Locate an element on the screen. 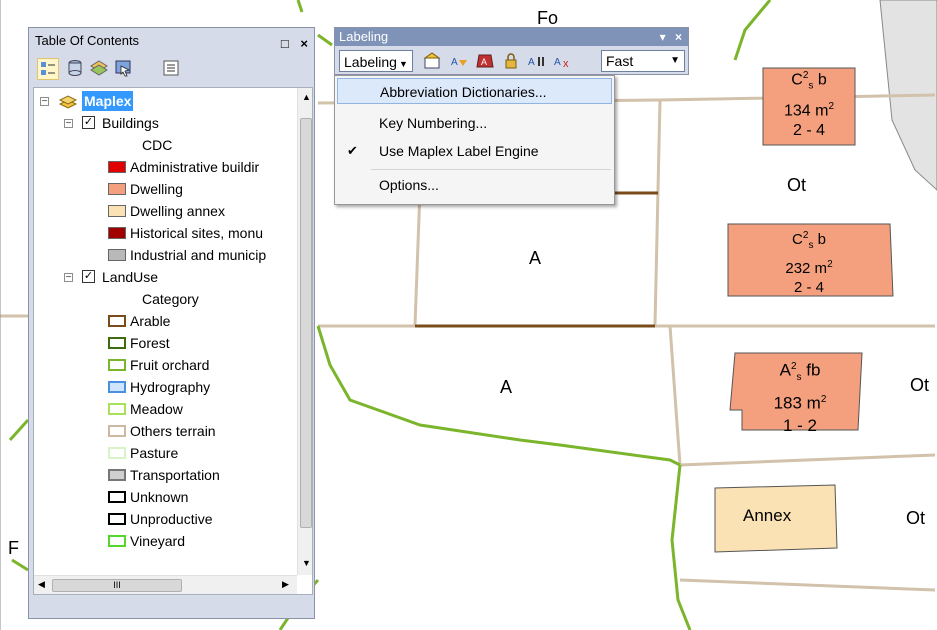 Image resolution: width=937 pixels, height=630 pixels. scroll-left-icon: ◀ is located at coordinates (41, 584).